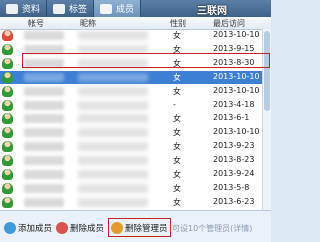 Image resolution: width=320 pixels, height=242 pixels. What do you see at coordinates (117, 228) in the screenshot?
I see `admin-icon` at bounding box center [117, 228].